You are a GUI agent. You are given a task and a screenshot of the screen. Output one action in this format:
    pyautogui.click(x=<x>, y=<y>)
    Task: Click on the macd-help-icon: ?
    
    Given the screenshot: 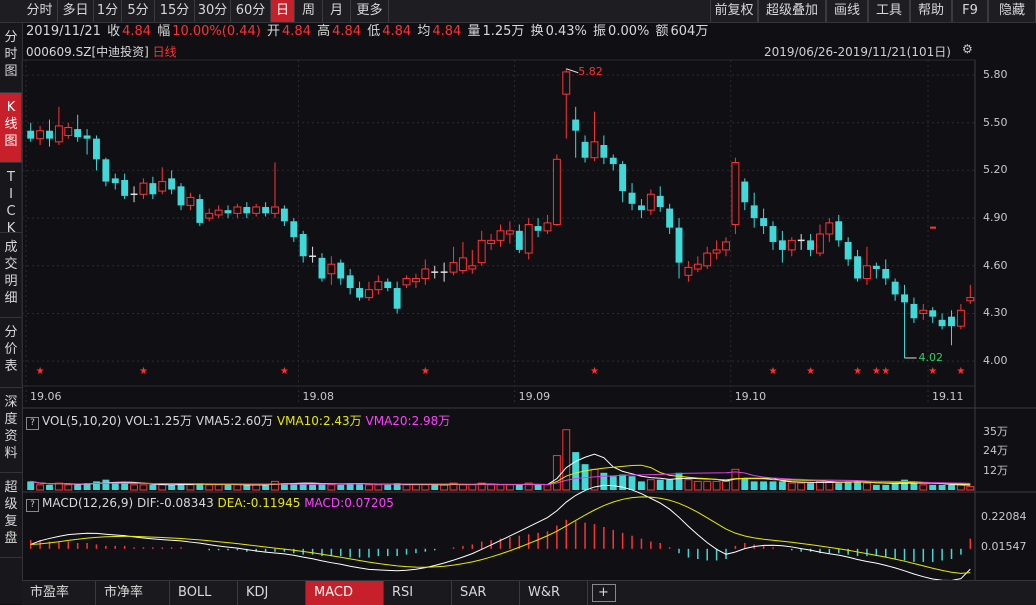 What is the action you would take?
    pyautogui.click(x=32, y=505)
    